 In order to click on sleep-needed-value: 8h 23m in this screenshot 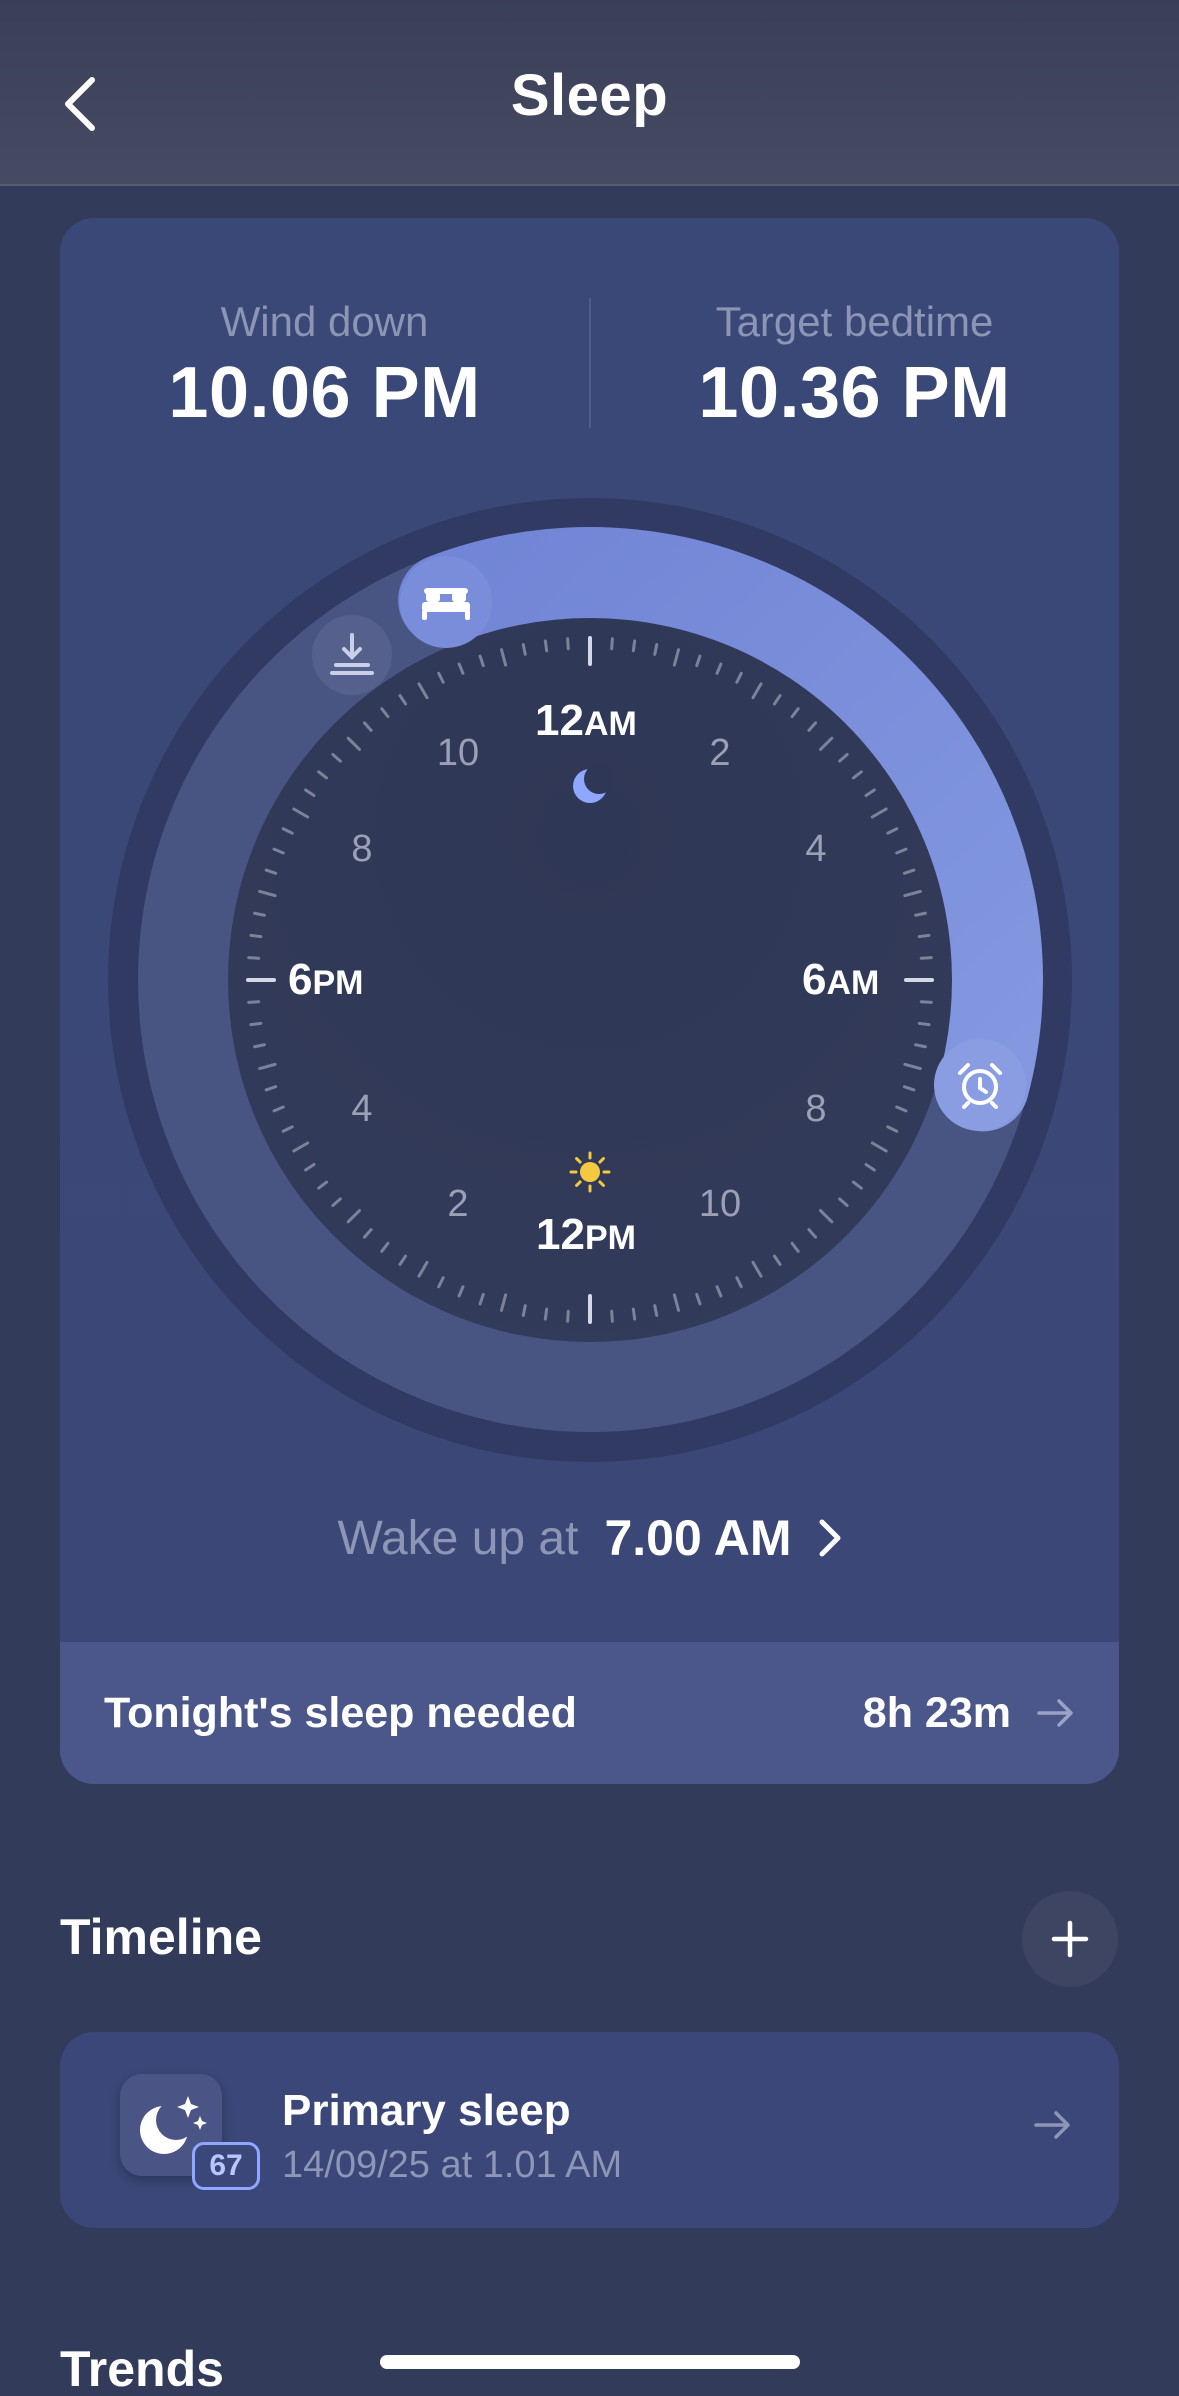, I will do `click(936, 1712)`.